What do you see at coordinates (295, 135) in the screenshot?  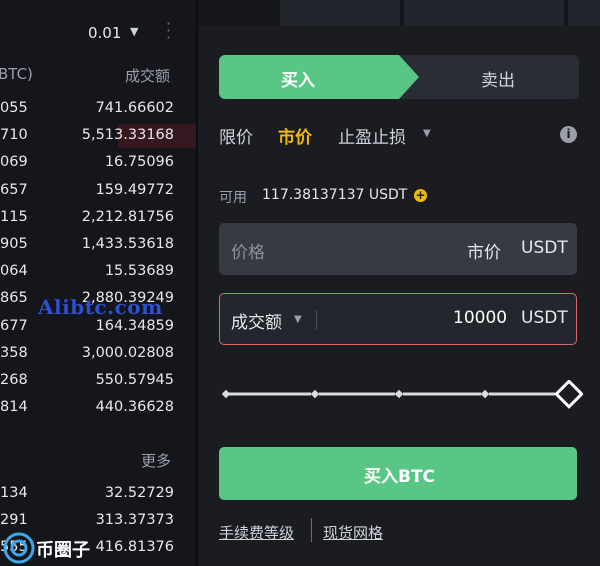 I see `order-type-market: 市价` at bounding box center [295, 135].